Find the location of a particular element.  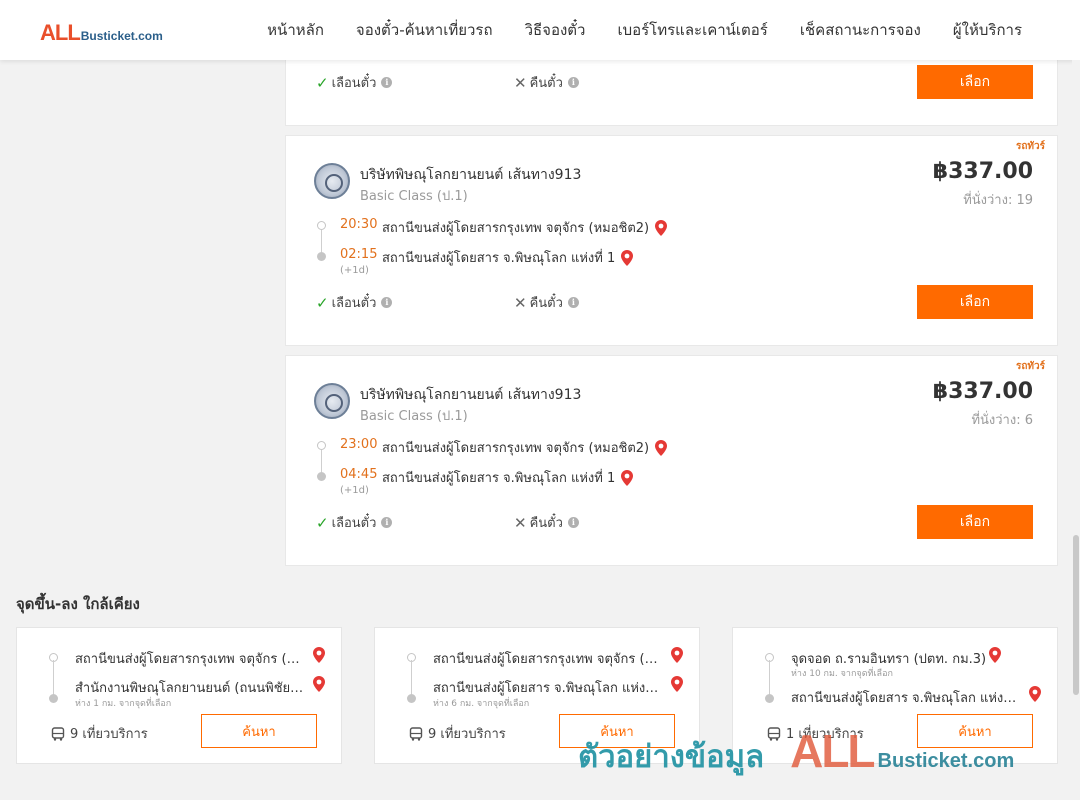

page-scrollbar is located at coordinates (1076, 430).